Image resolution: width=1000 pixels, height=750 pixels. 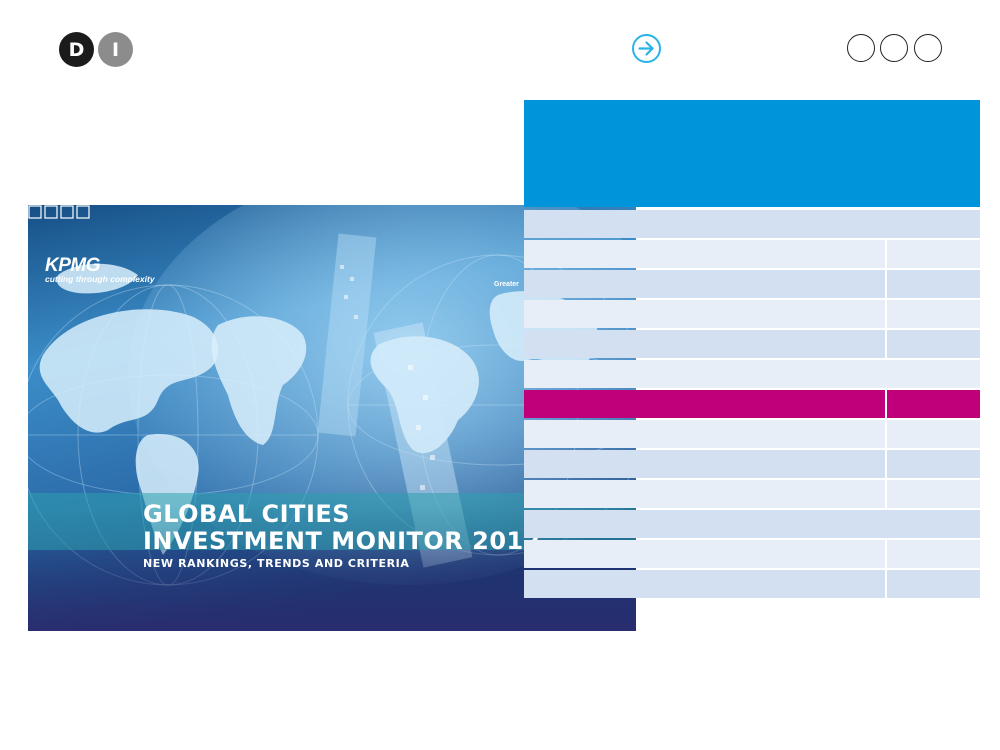 I want to click on city-label: Greater, so click(x=506, y=284).